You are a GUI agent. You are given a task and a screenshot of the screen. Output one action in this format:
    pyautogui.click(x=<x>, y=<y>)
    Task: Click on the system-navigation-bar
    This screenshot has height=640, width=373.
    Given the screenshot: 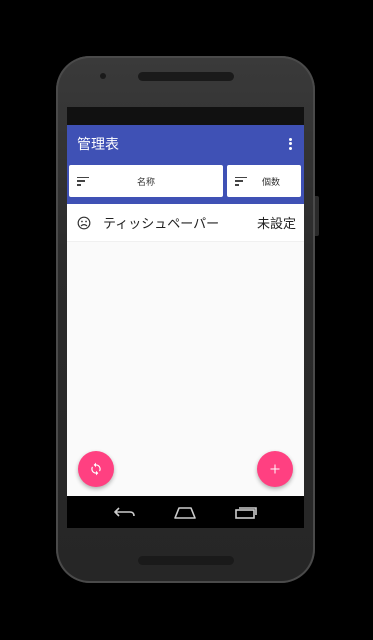 What is the action you would take?
    pyautogui.click(x=185, y=512)
    